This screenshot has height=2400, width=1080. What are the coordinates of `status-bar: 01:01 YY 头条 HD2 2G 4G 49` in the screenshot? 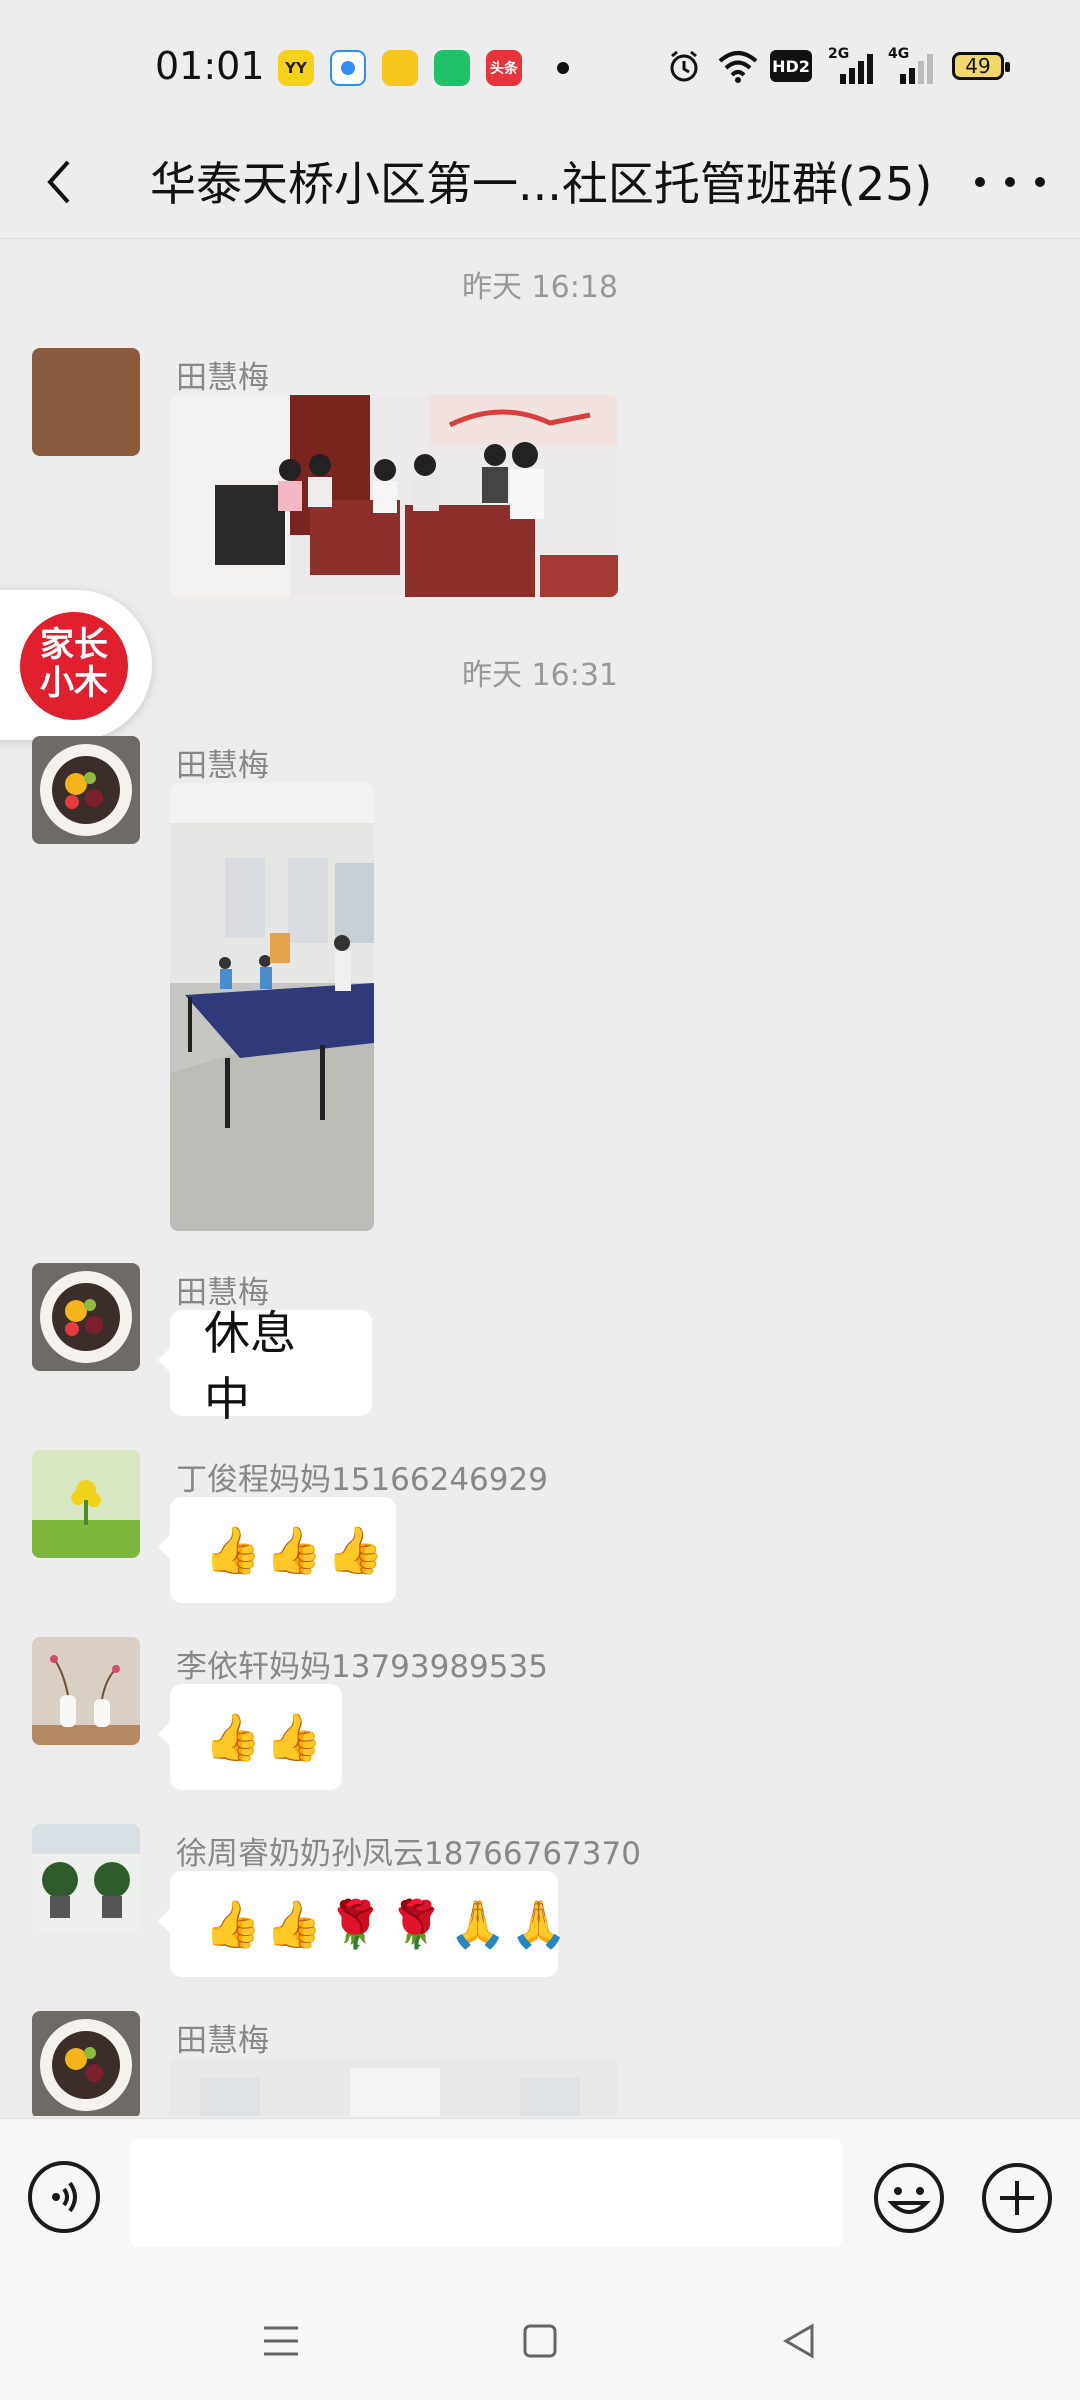 It's located at (540, 64).